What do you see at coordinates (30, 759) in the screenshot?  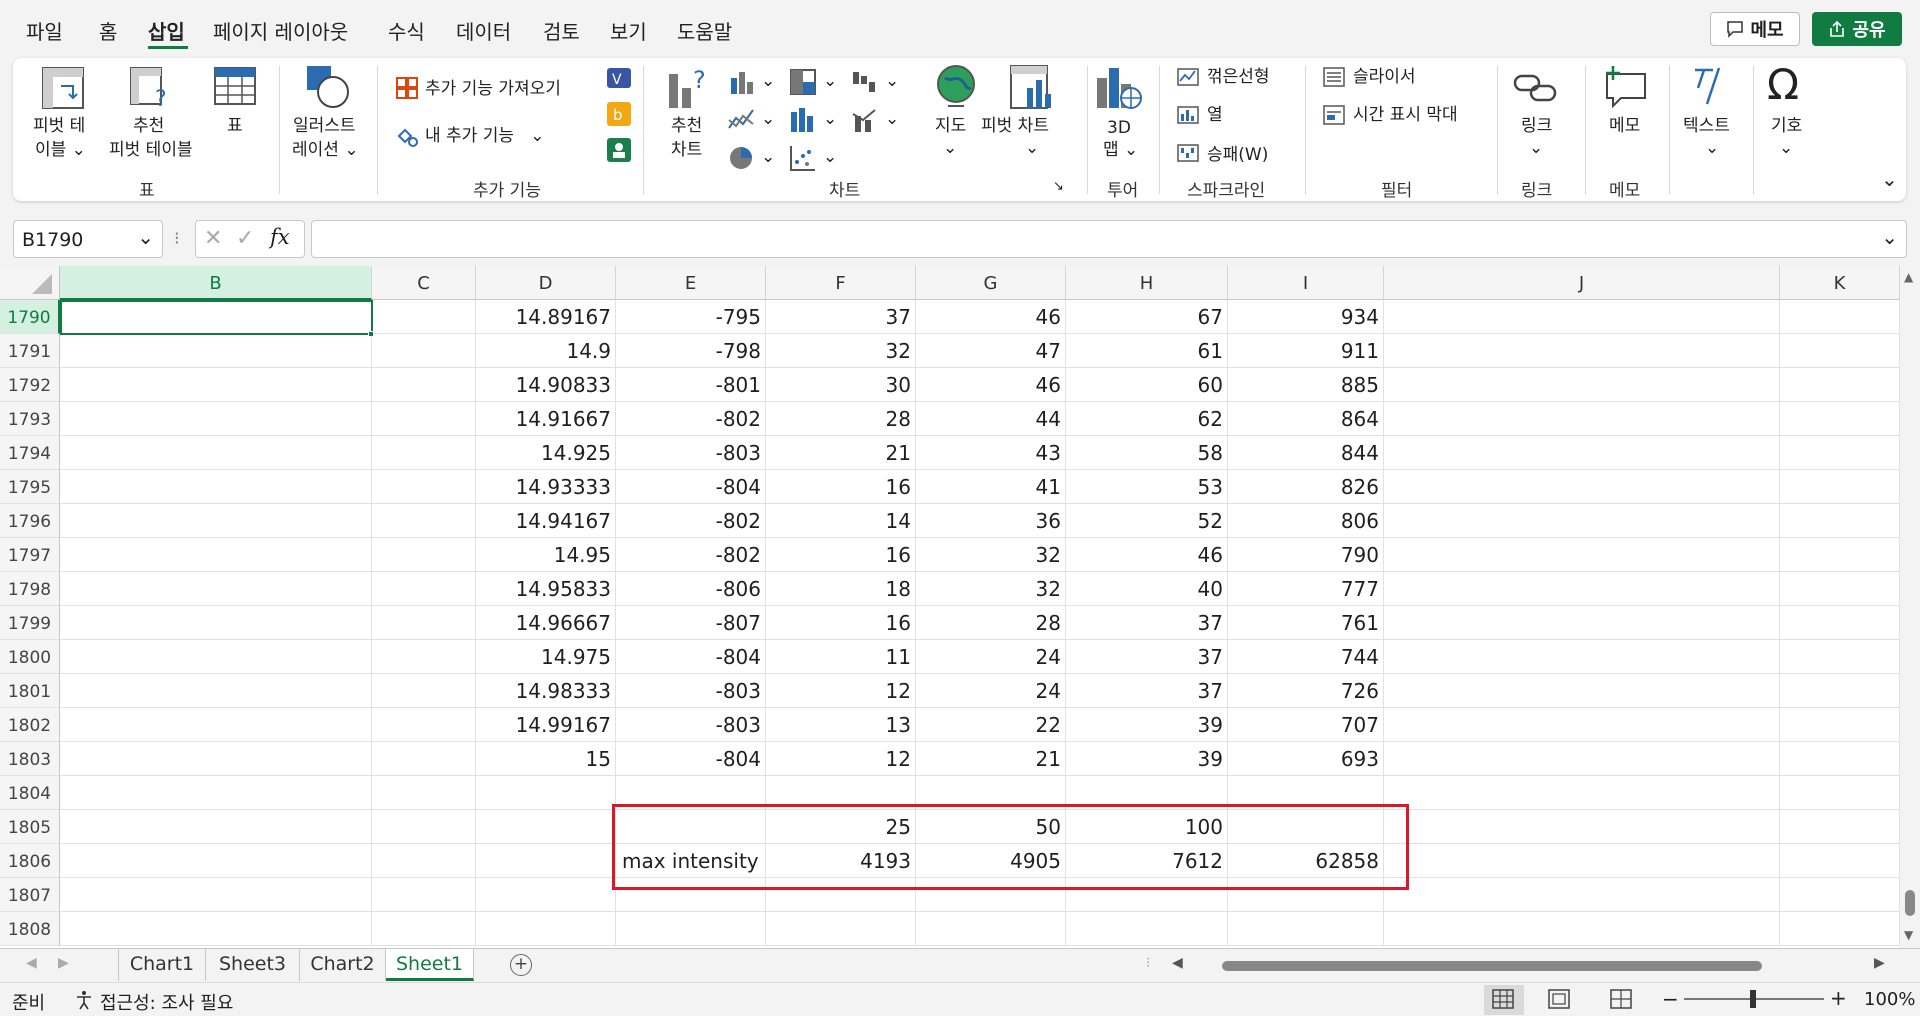 I see `row-header: 1803` at bounding box center [30, 759].